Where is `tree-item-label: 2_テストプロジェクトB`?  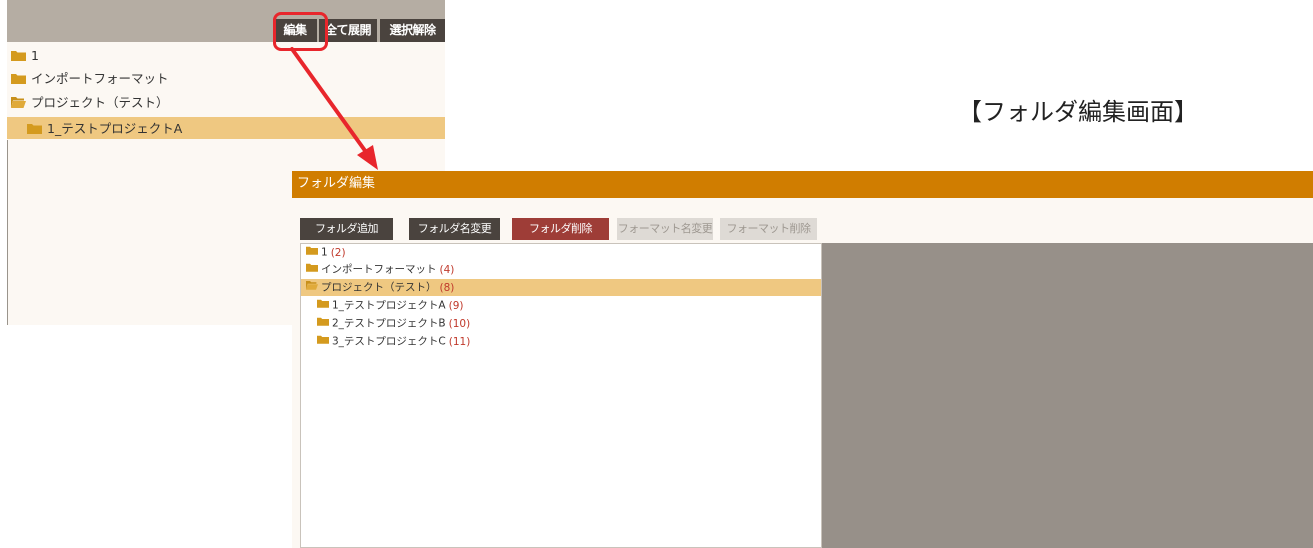 tree-item-label: 2_テストプロジェクトB is located at coordinates (389, 323).